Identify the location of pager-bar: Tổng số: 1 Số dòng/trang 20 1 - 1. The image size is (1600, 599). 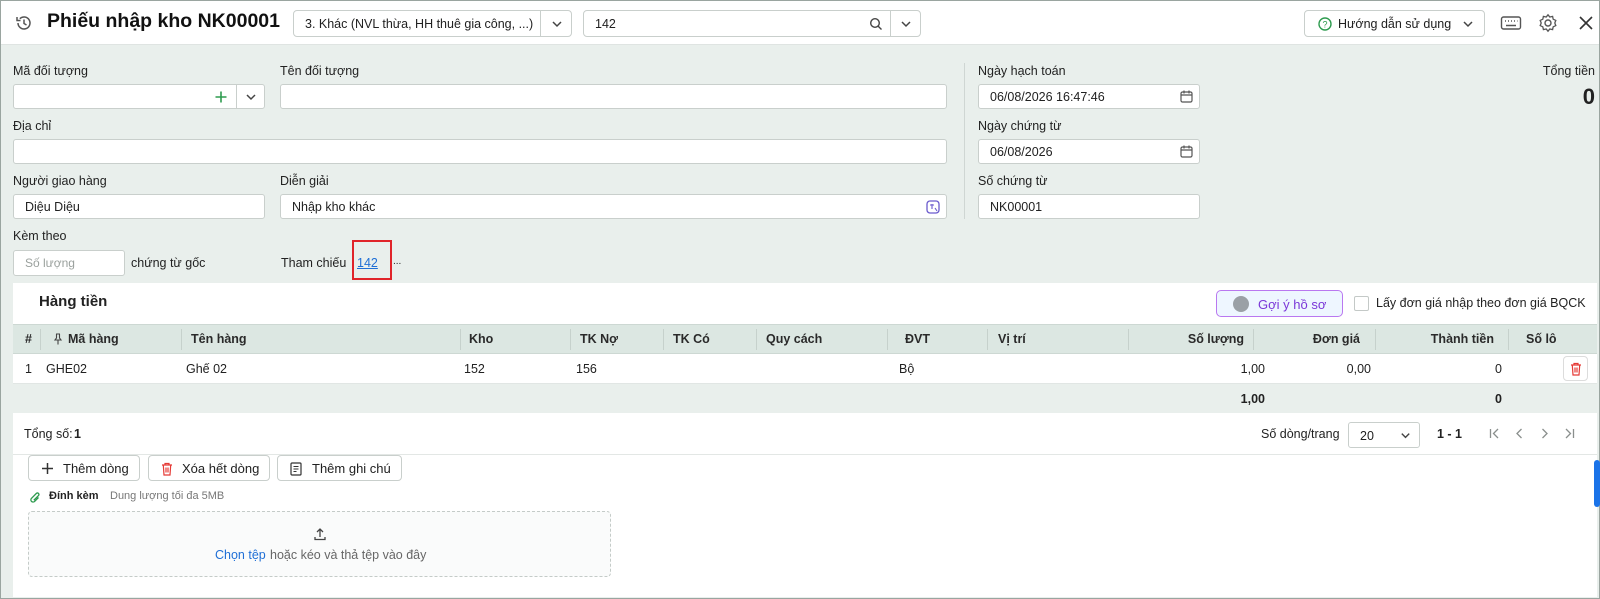
(805, 434).